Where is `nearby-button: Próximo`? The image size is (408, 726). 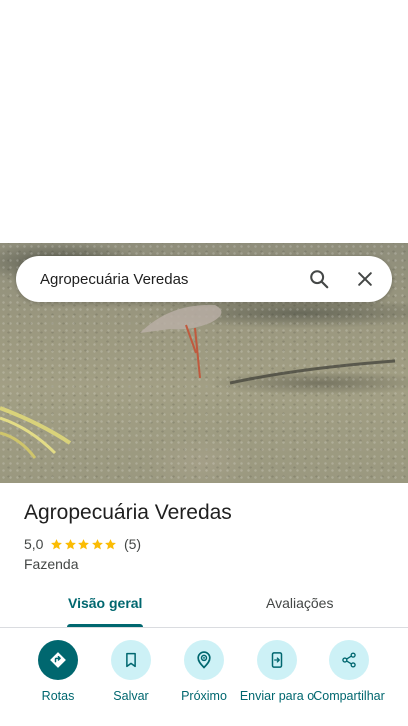 nearby-button: Próximo is located at coordinates (204, 672).